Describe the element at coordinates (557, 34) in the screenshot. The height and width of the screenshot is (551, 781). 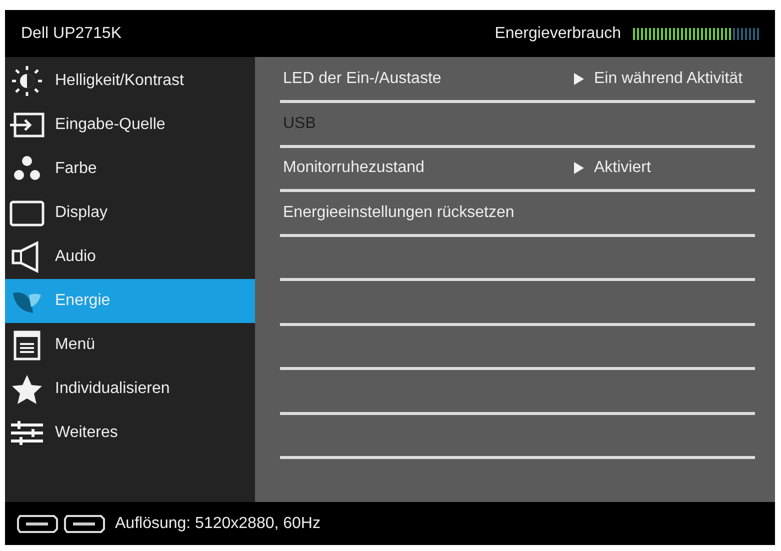
I see `energy-label: Energieverbrauch` at that location.